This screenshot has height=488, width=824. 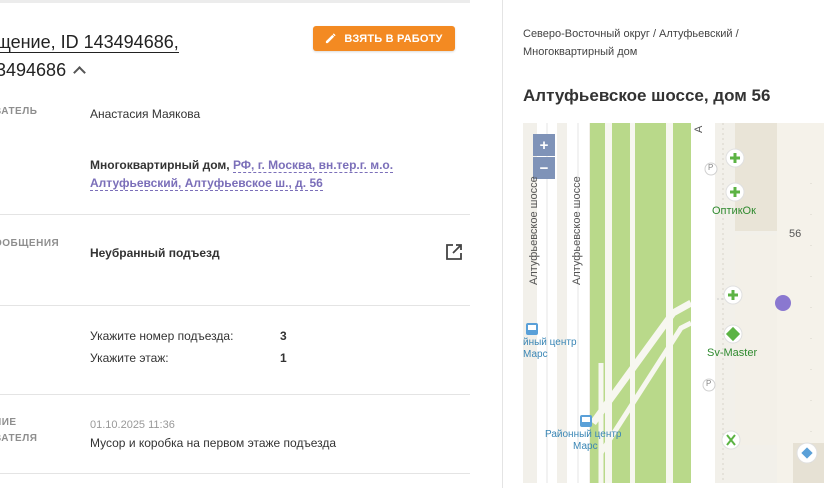 I want to click on author-label: ВАТЕЛЬ, so click(x=19, y=111).